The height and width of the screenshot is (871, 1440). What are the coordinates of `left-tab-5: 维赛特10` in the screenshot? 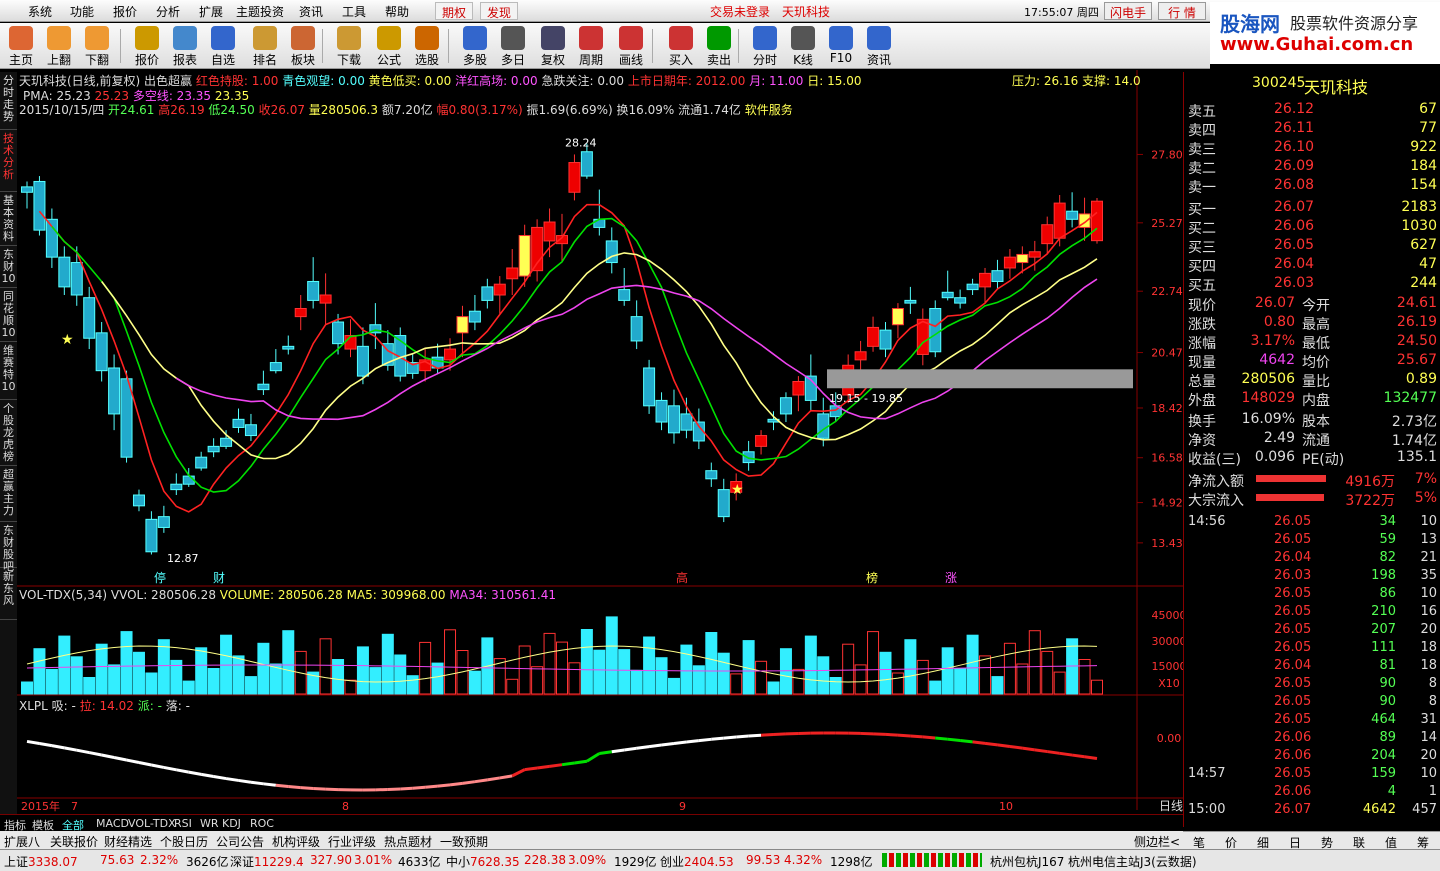 It's located at (8, 371).